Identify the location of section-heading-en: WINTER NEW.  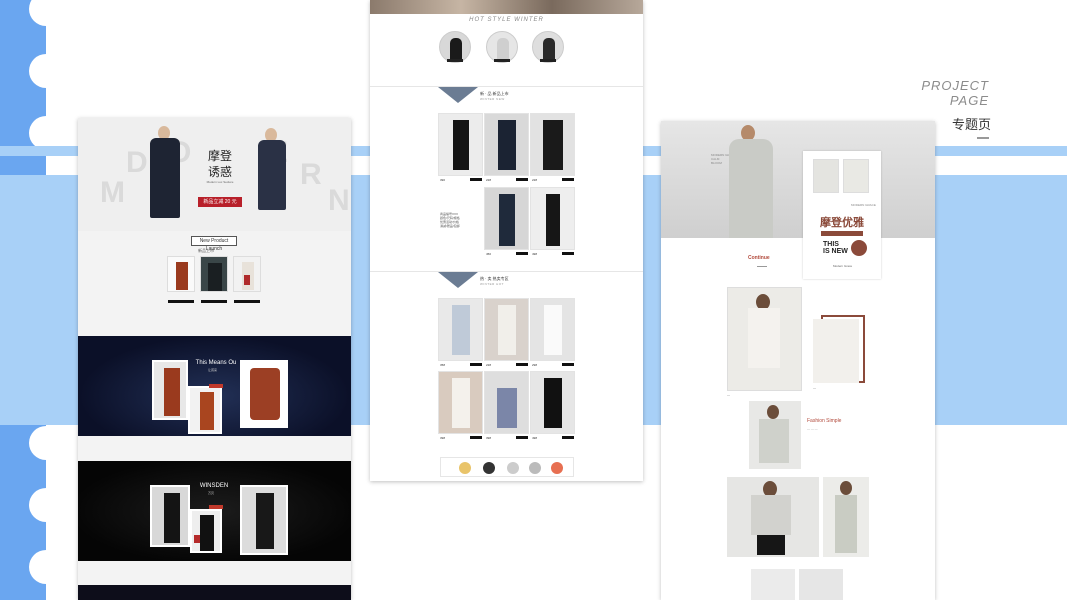
(492, 99).